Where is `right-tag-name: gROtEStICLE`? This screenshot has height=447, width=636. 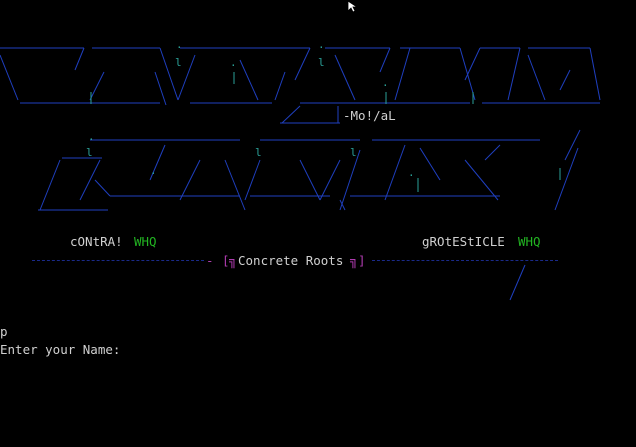 right-tag-name: gROtEStICLE is located at coordinates (463, 241).